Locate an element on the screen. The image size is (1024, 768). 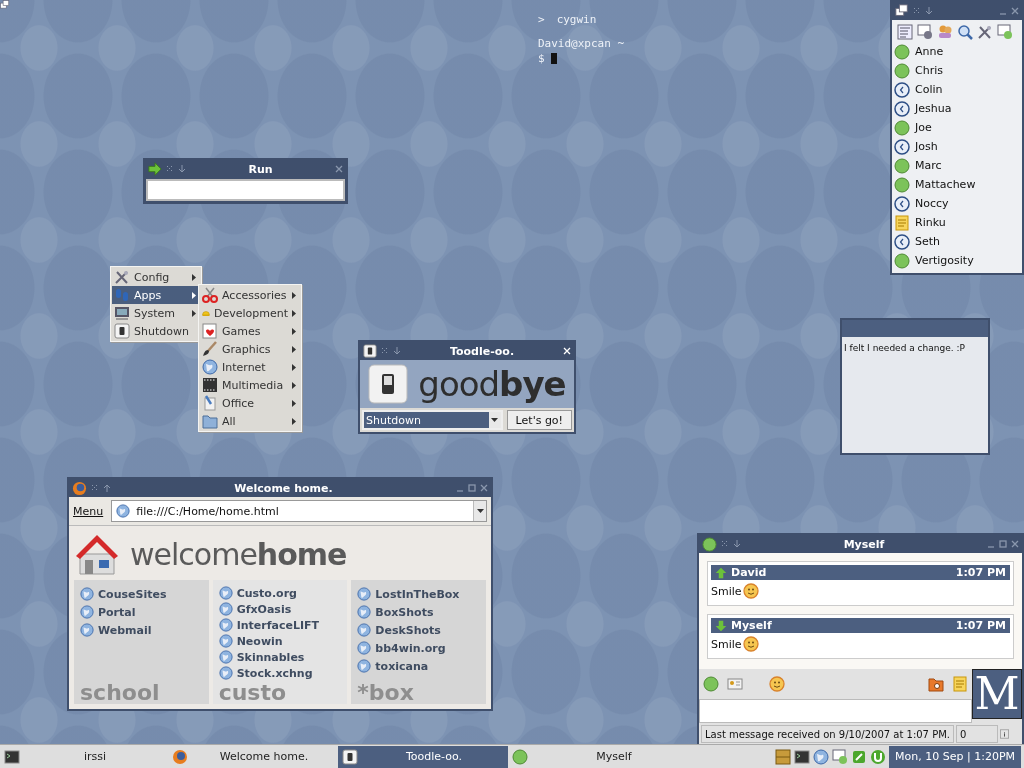
buddy-item: Joe is located at coordinates (957, 127).